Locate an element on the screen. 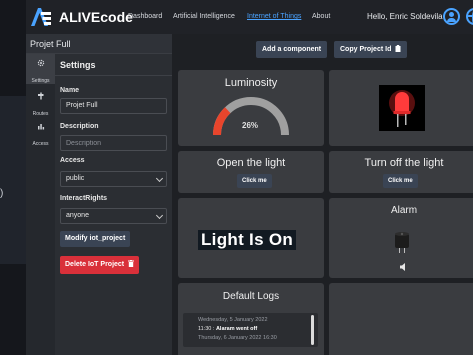  nav-link-dashboard: Dashboard is located at coordinates (145, 16).